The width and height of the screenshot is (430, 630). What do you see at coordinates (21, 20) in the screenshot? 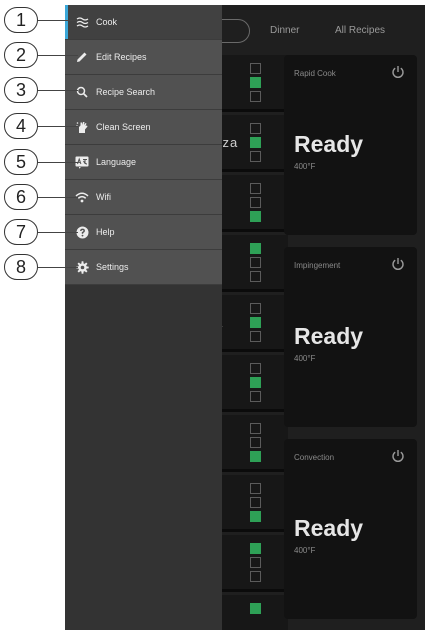
I see `callout-1: 1` at bounding box center [21, 20].